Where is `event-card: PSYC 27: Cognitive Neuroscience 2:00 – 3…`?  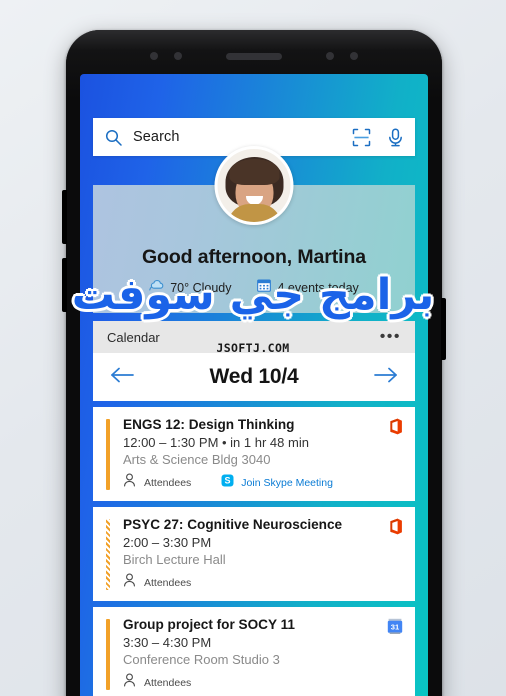
event-card: PSYC 27: Cognitive Neuroscience 2:00 – 3… is located at coordinates (254, 554).